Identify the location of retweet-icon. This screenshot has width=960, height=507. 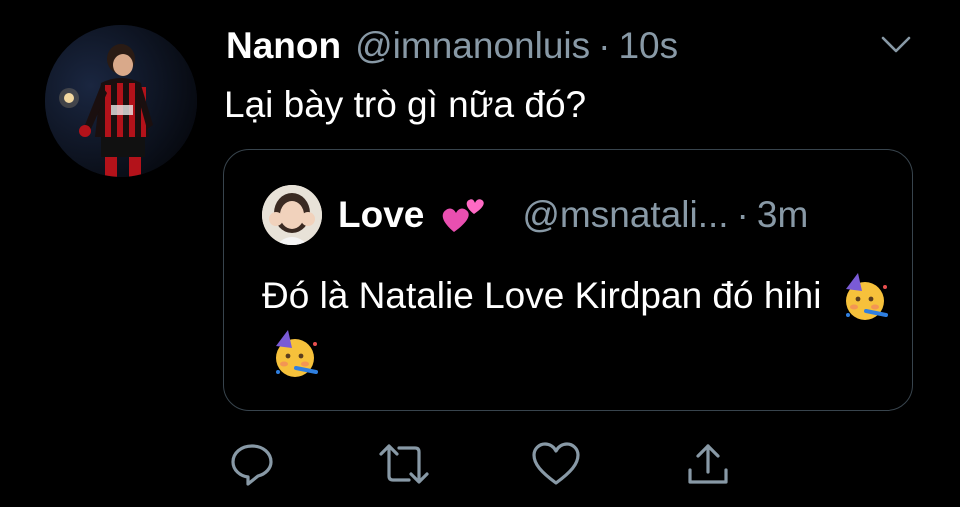
(404, 464).